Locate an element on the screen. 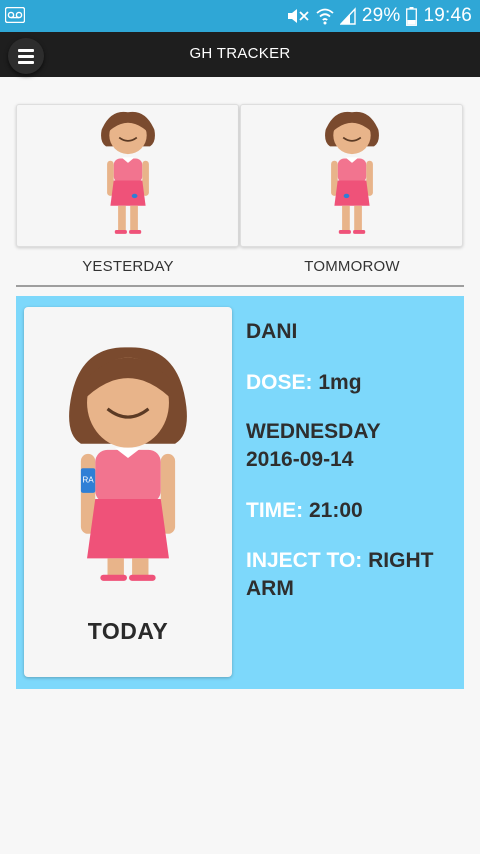  signal-icon is located at coordinates (347, 16).